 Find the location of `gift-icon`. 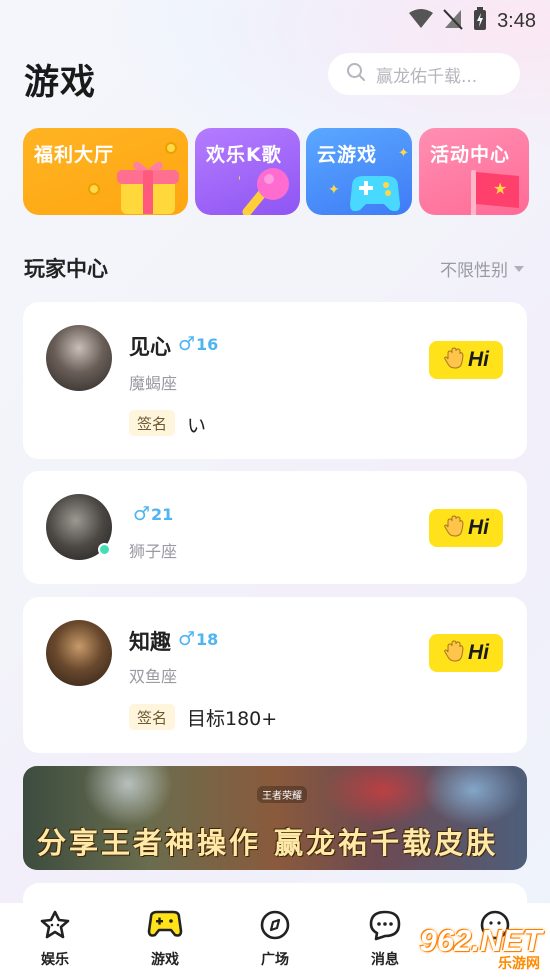

gift-icon is located at coordinates (136, 186).